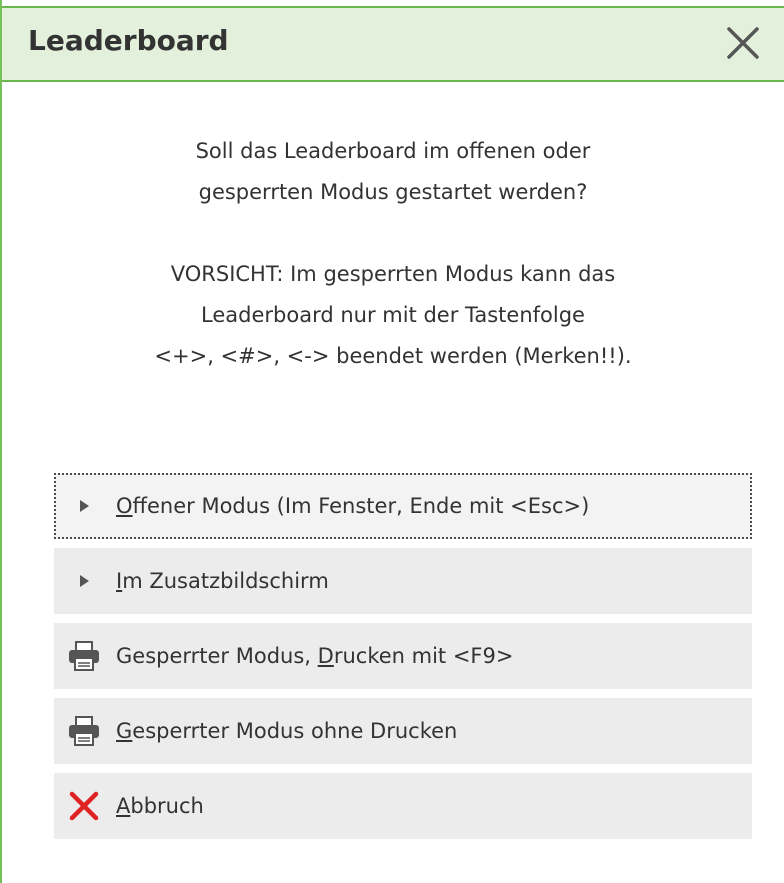  I want to click on message-line: Soll das Leaderboard im offenen oder, so click(393, 151).